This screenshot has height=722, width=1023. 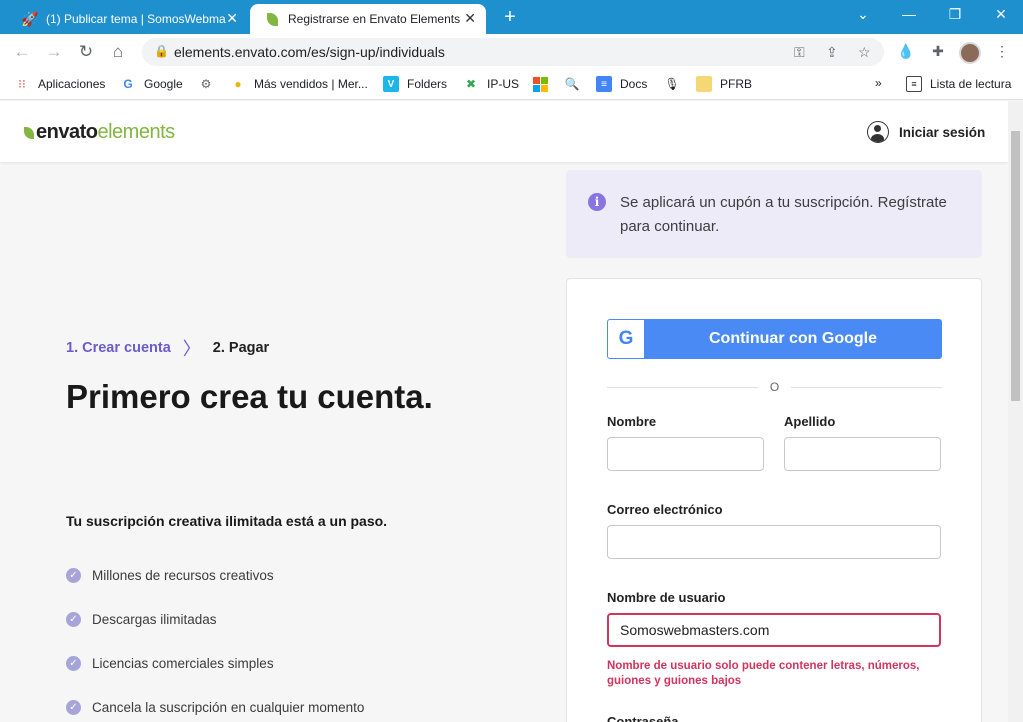 I want to click on home-button: ⌂, so click(x=118, y=52).